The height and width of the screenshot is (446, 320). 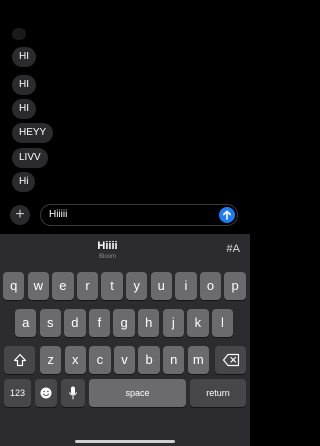 I want to click on emoji-icon, so click(x=46, y=393).